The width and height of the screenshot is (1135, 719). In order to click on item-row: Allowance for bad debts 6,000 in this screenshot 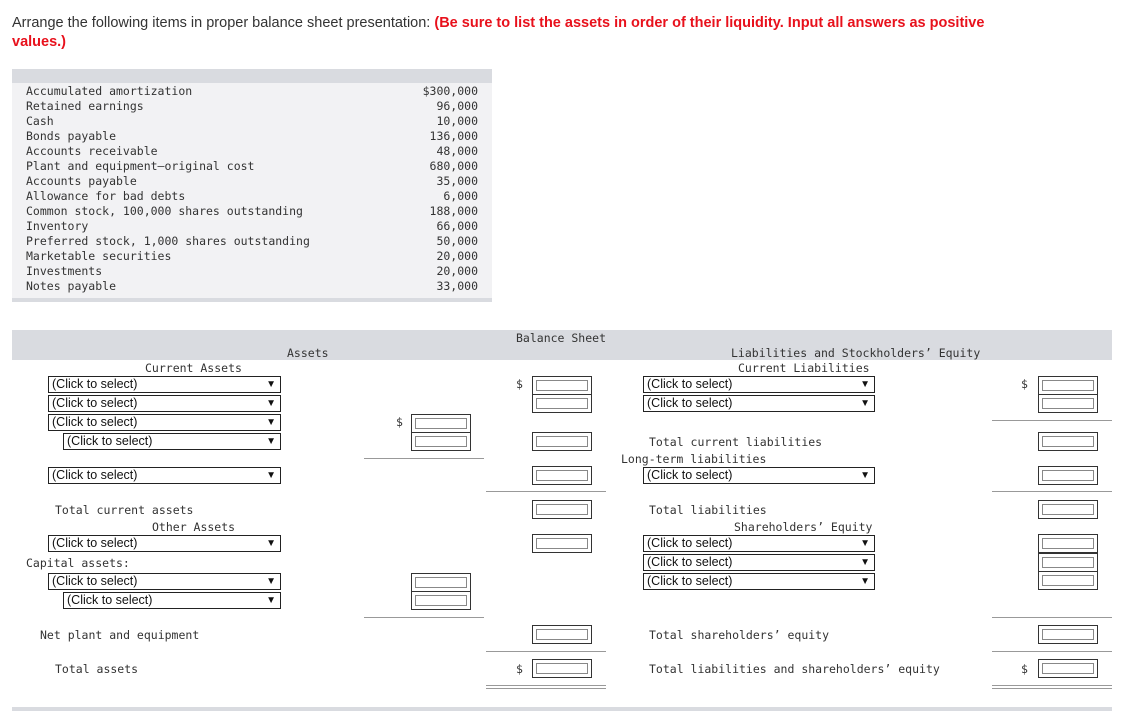, I will do `click(252, 196)`.